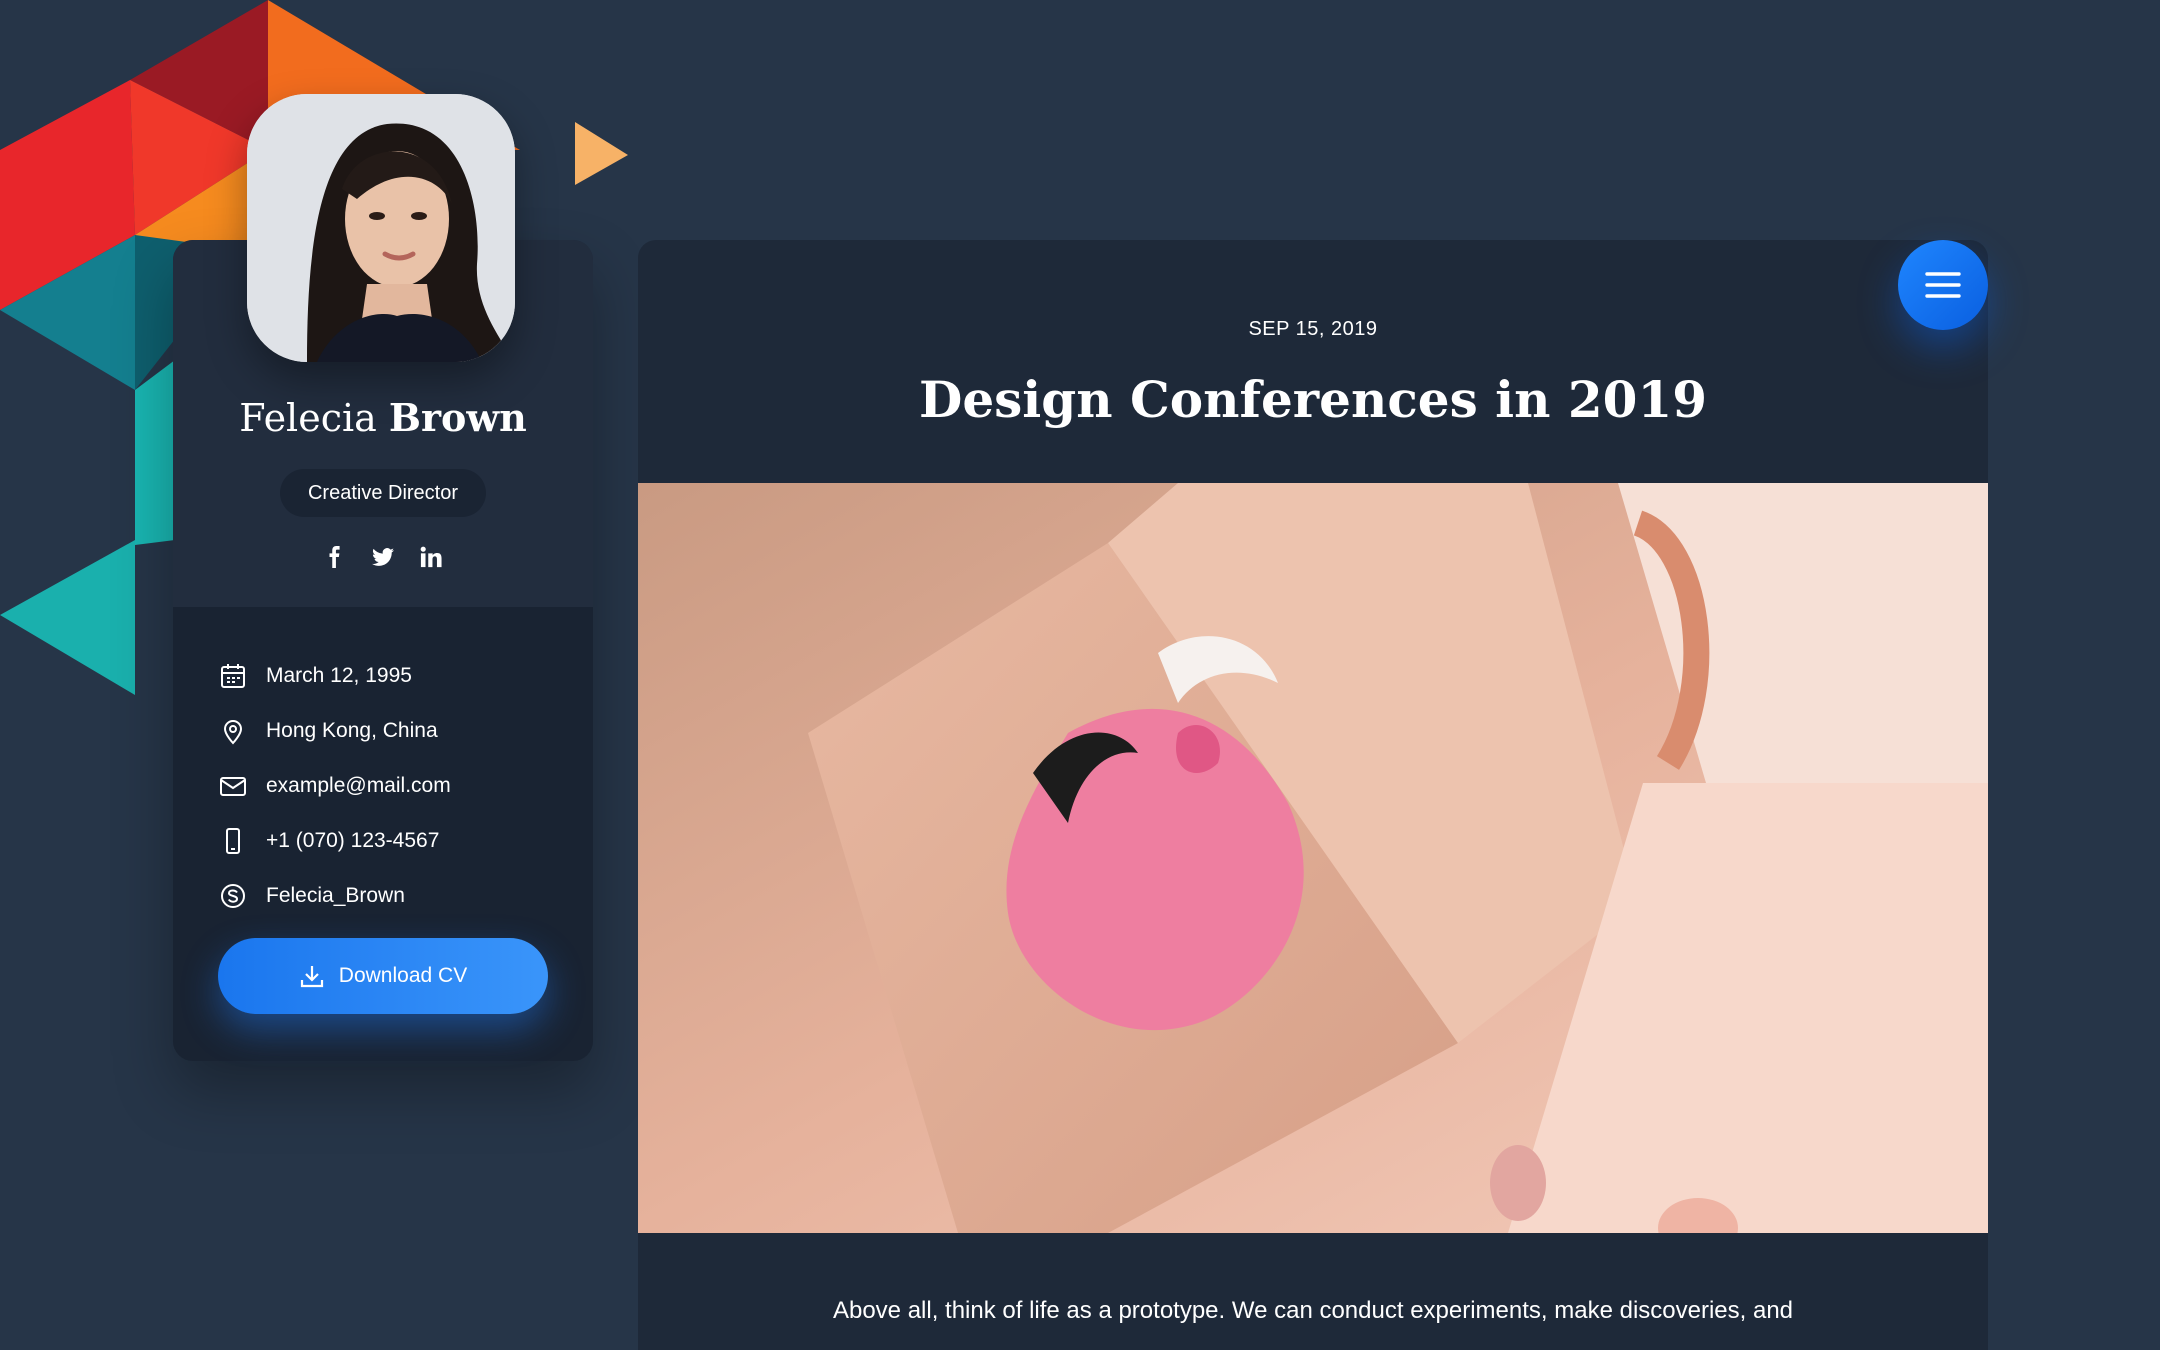  I want to click on last-name: Brown, so click(457, 417).